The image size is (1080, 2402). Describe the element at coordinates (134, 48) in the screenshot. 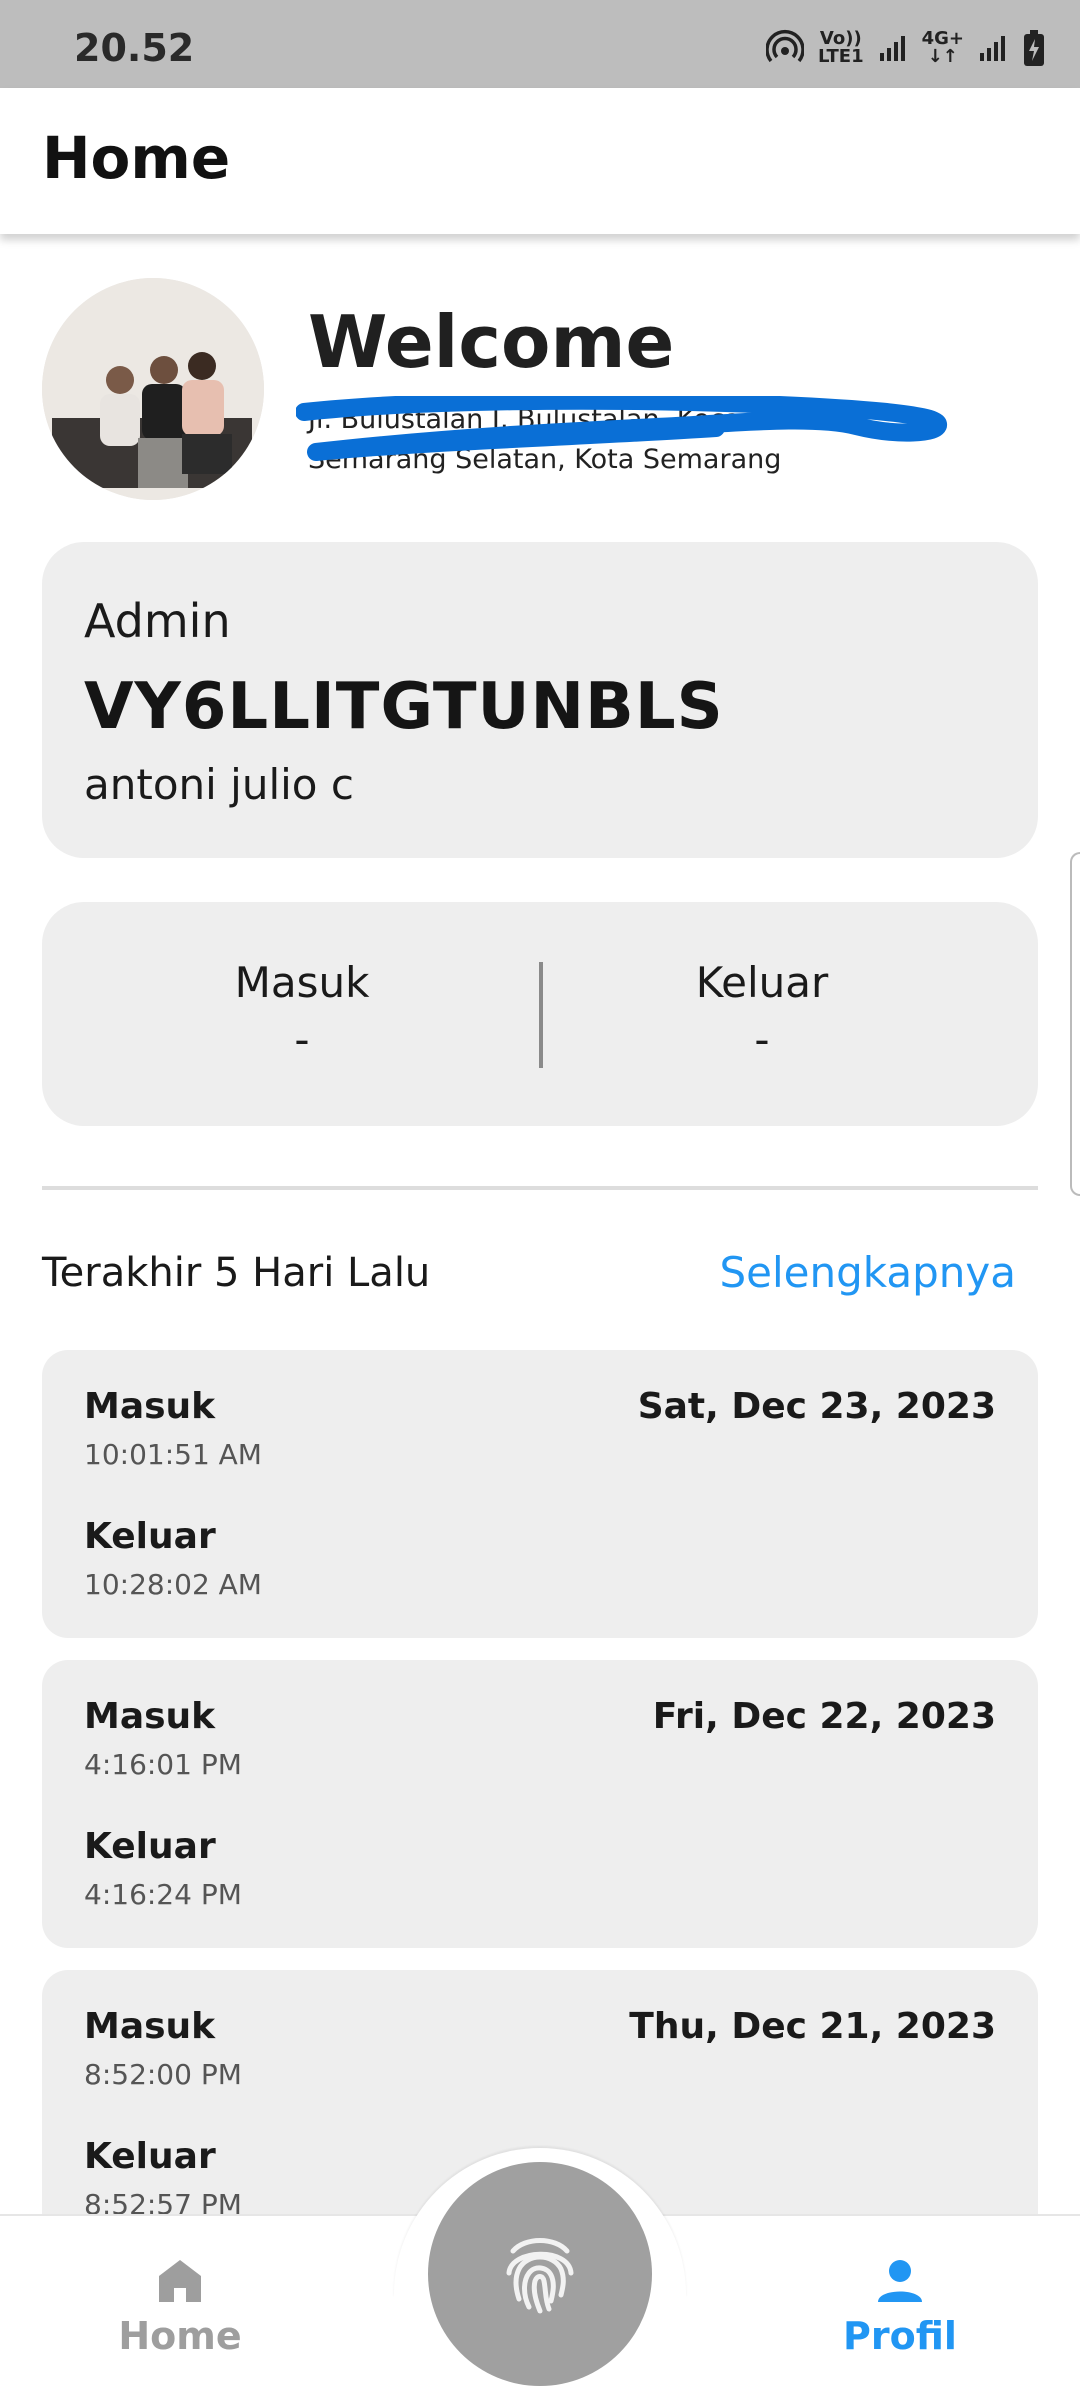

I see `status-time: 20.52` at that location.